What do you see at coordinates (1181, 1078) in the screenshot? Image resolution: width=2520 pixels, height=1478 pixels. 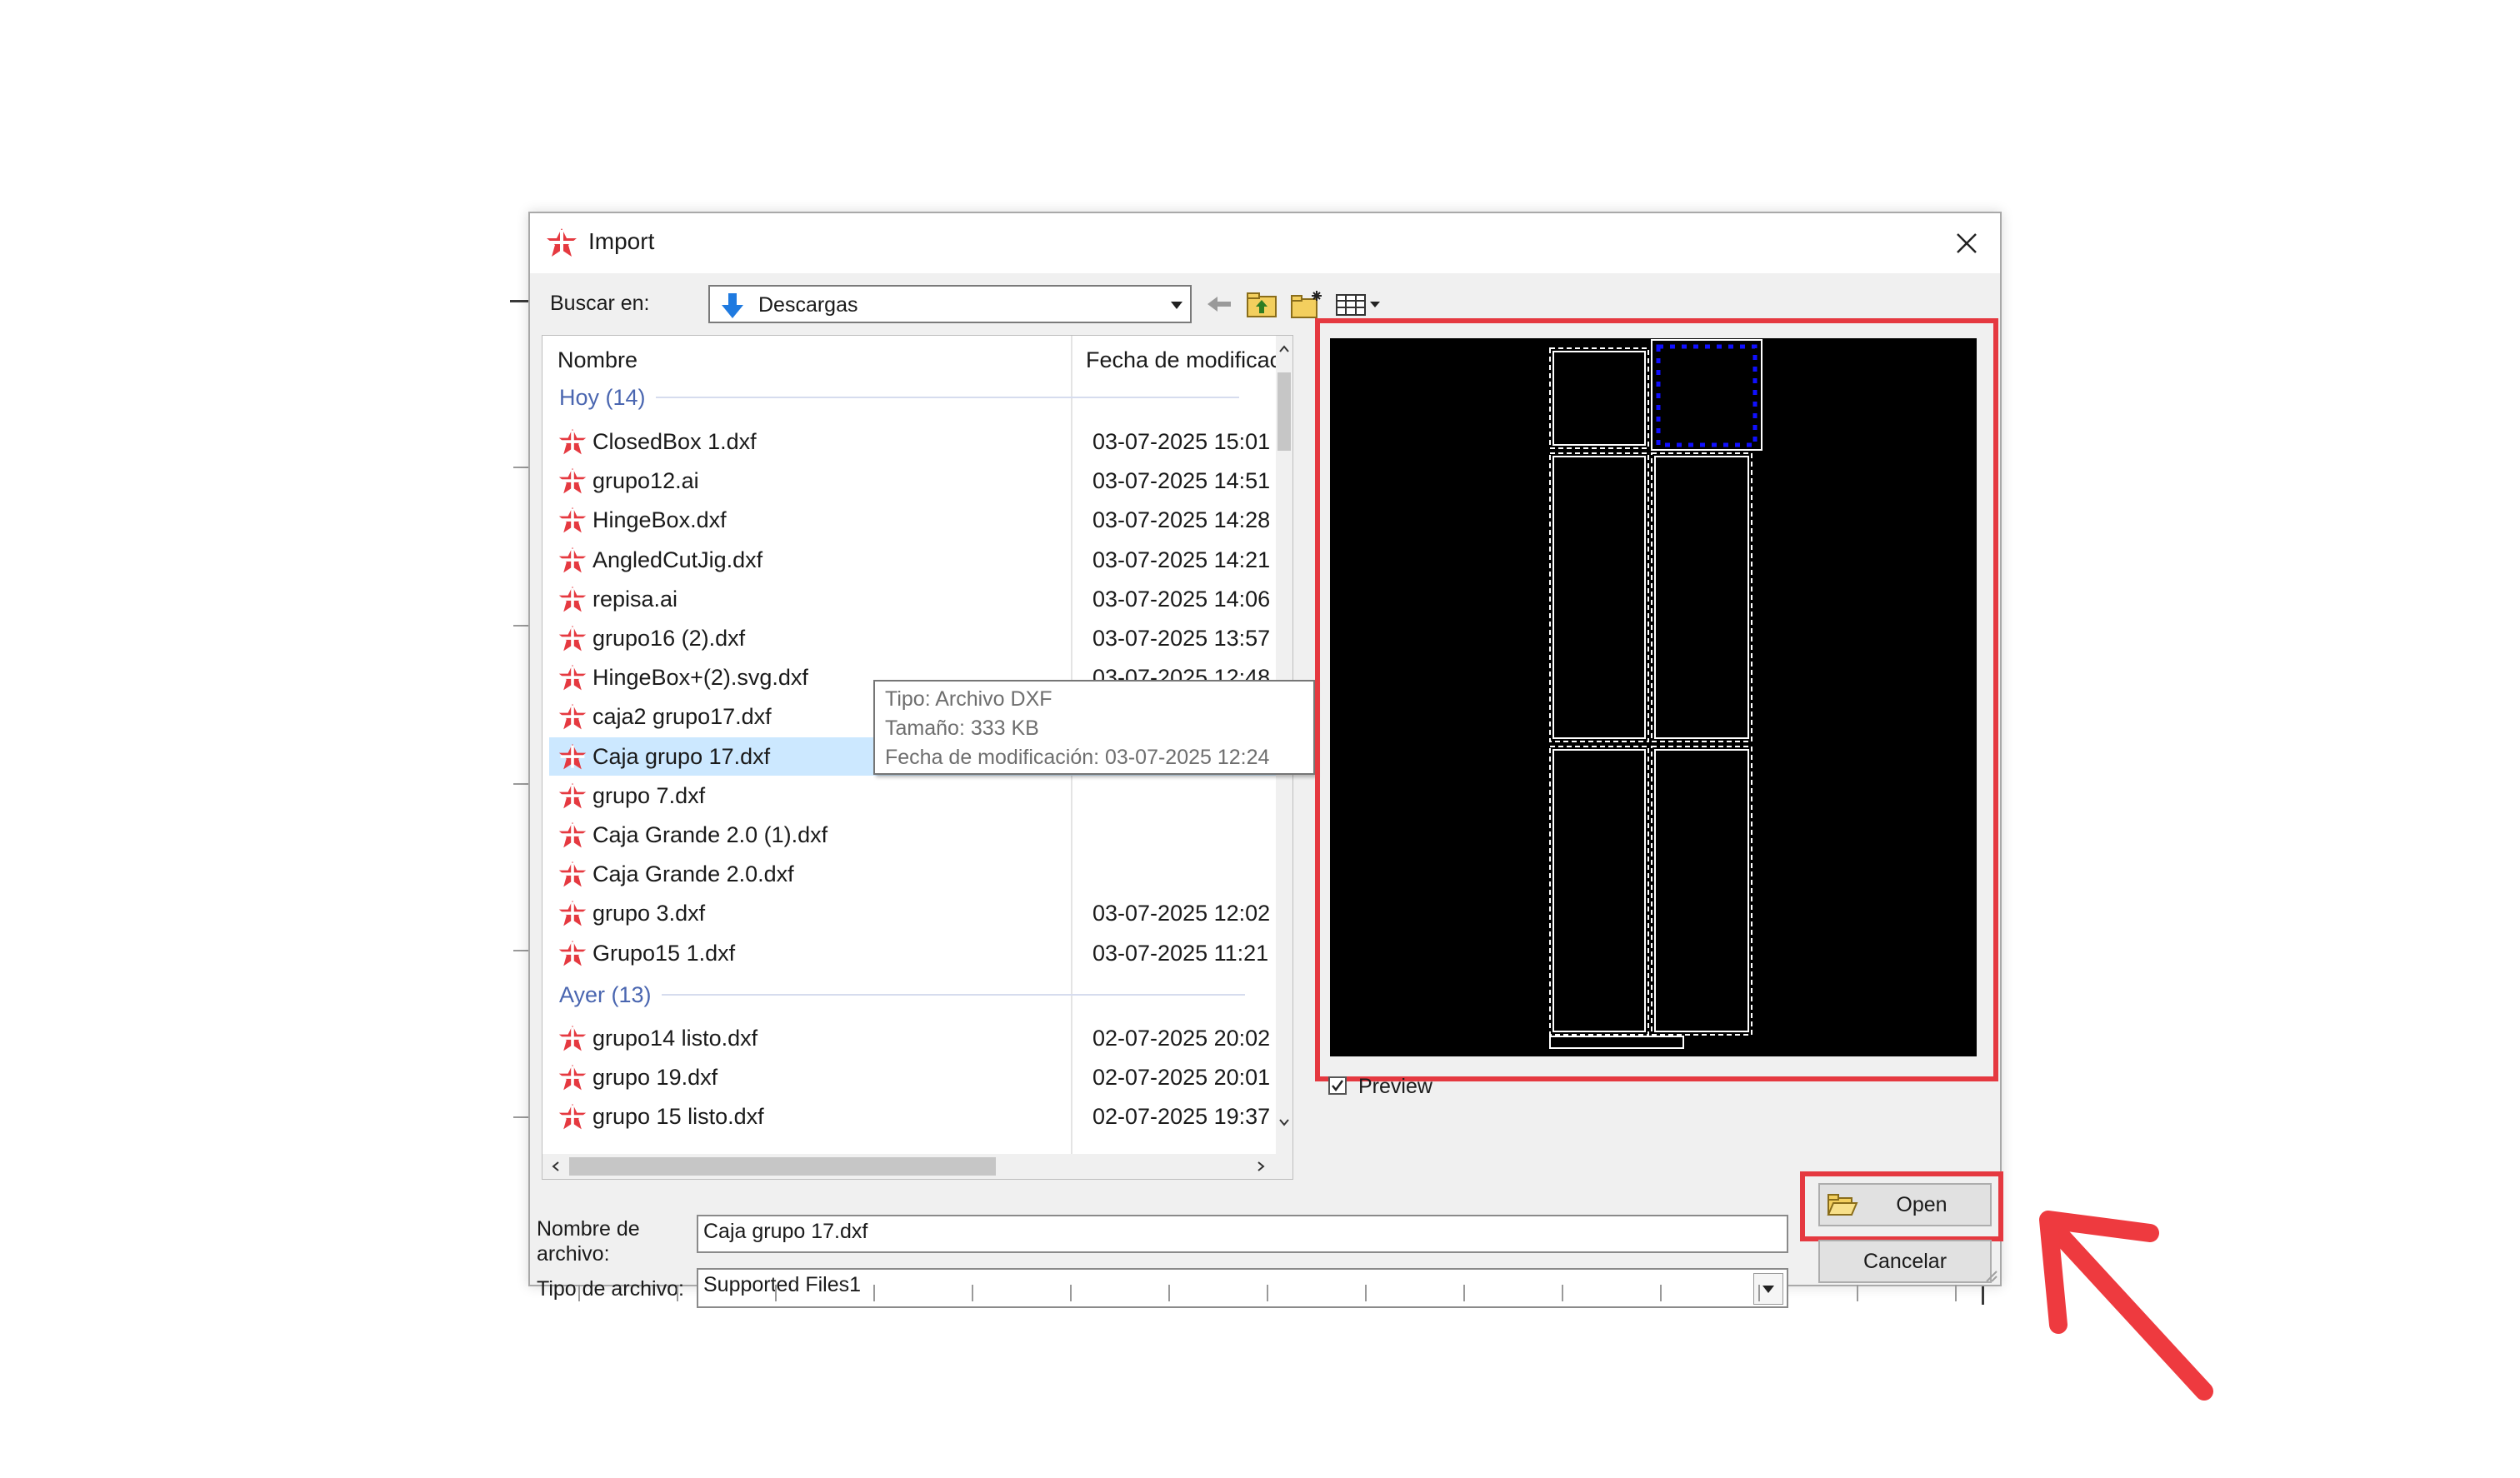 I see `file-date: 02-07-2025 20:01` at bounding box center [1181, 1078].